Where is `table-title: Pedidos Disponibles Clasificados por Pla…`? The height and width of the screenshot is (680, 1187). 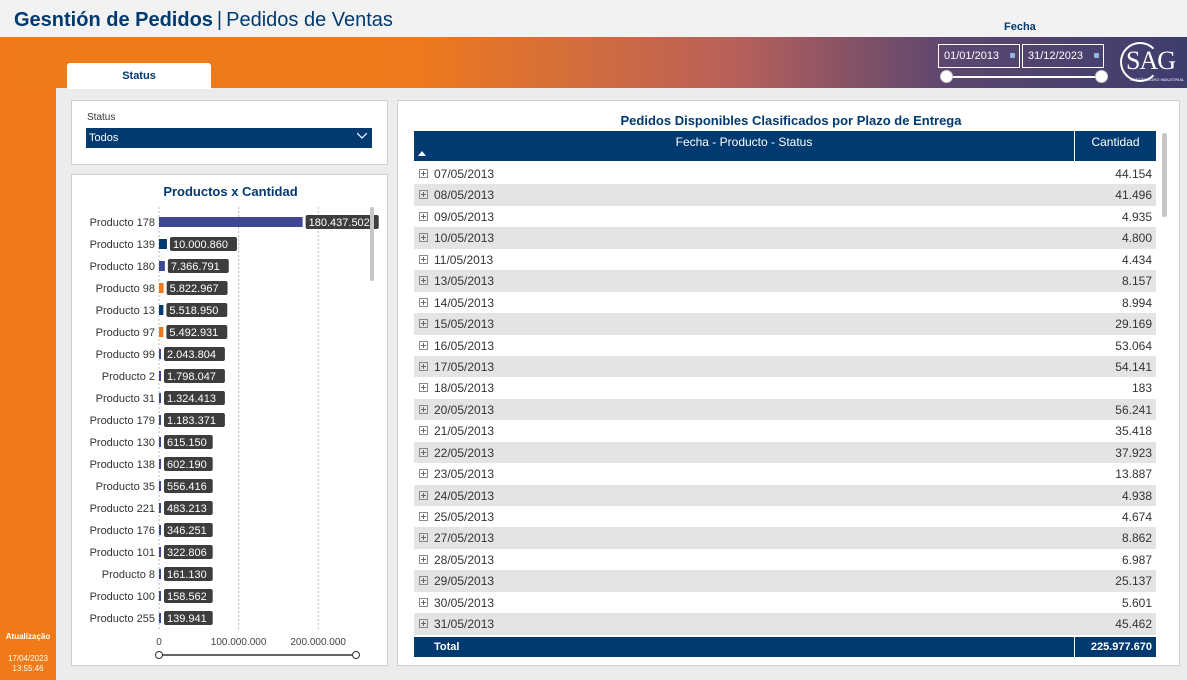 table-title: Pedidos Disponibles Clasificados por Pla… is located at coordinates (791, 120).